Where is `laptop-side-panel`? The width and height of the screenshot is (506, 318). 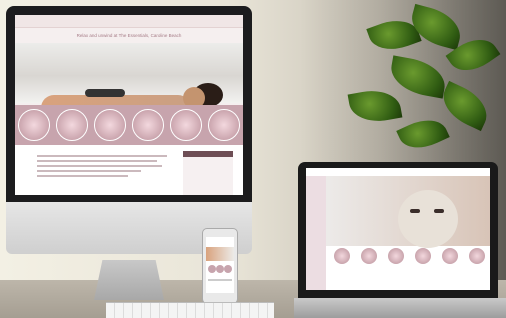 laptop-side-panel is located at coordinates (316, 233).